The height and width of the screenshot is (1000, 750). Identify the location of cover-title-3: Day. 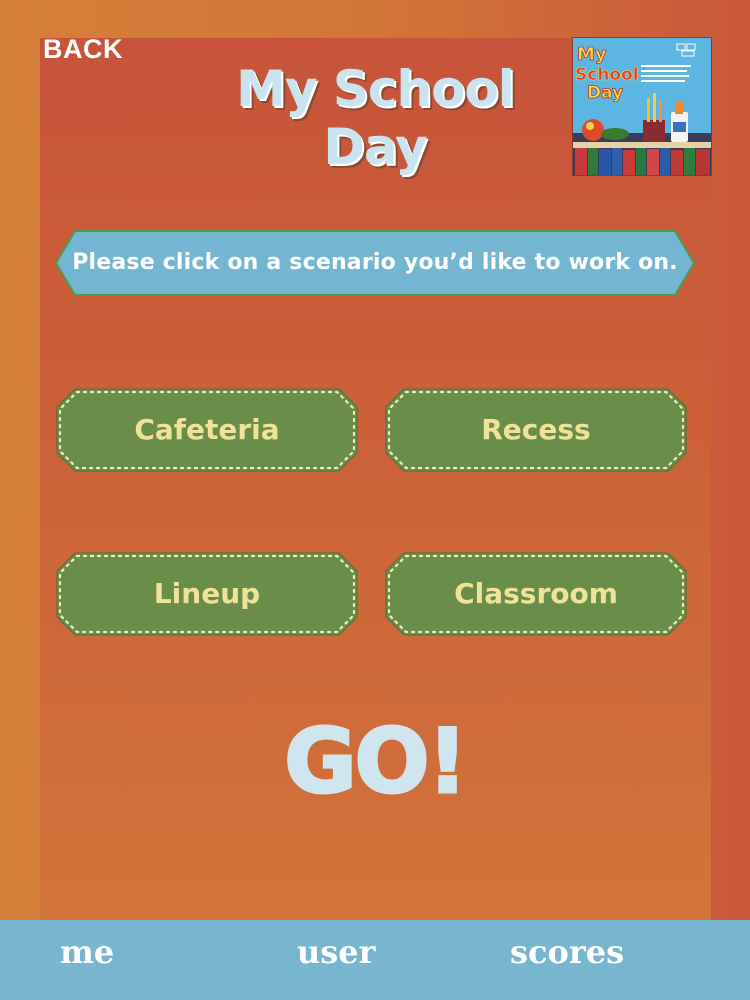
(605, 93).